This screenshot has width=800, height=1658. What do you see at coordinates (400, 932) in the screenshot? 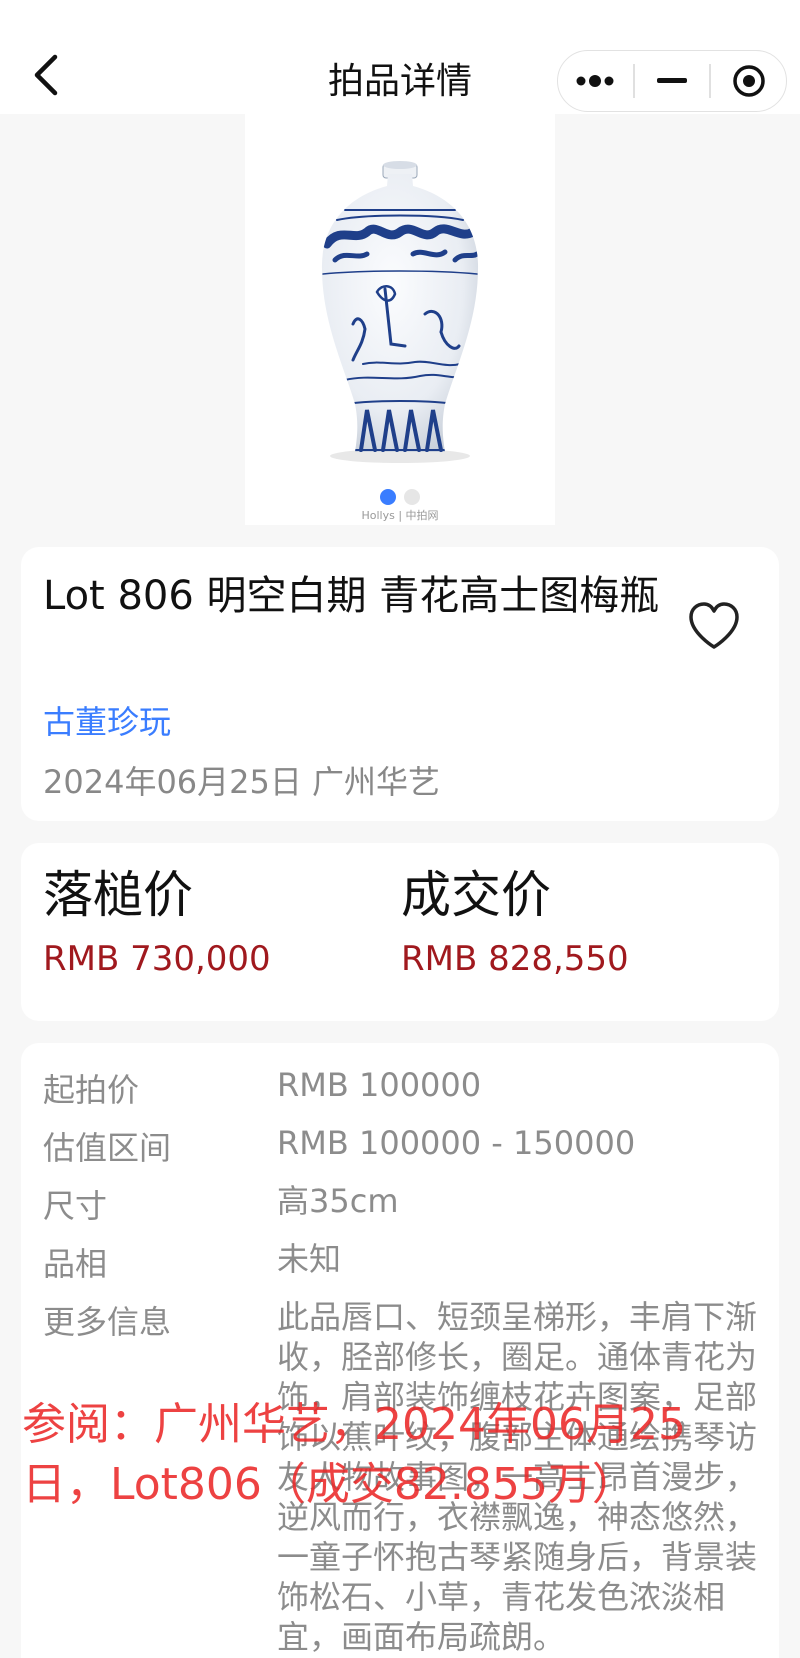
I see `price-card: 落槌价 RMB 730,000 成交价 RMB 828,550` at bounding box center [400, 932].